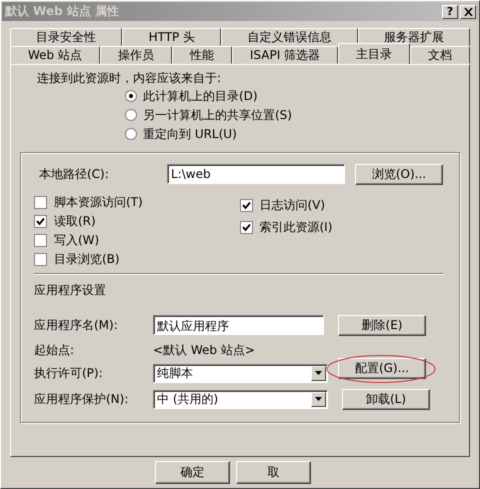  I want to click on tab: HTTP 头, so click(172, 37).